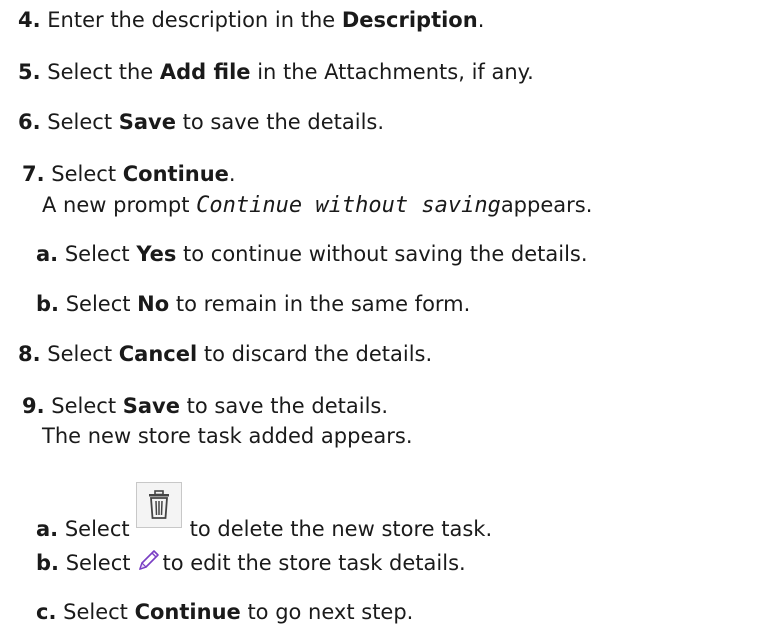 The image size is (760, 634). Describe the element at coordinates (148, 561) in the screenshot. I see `pencil-icon` at that location.